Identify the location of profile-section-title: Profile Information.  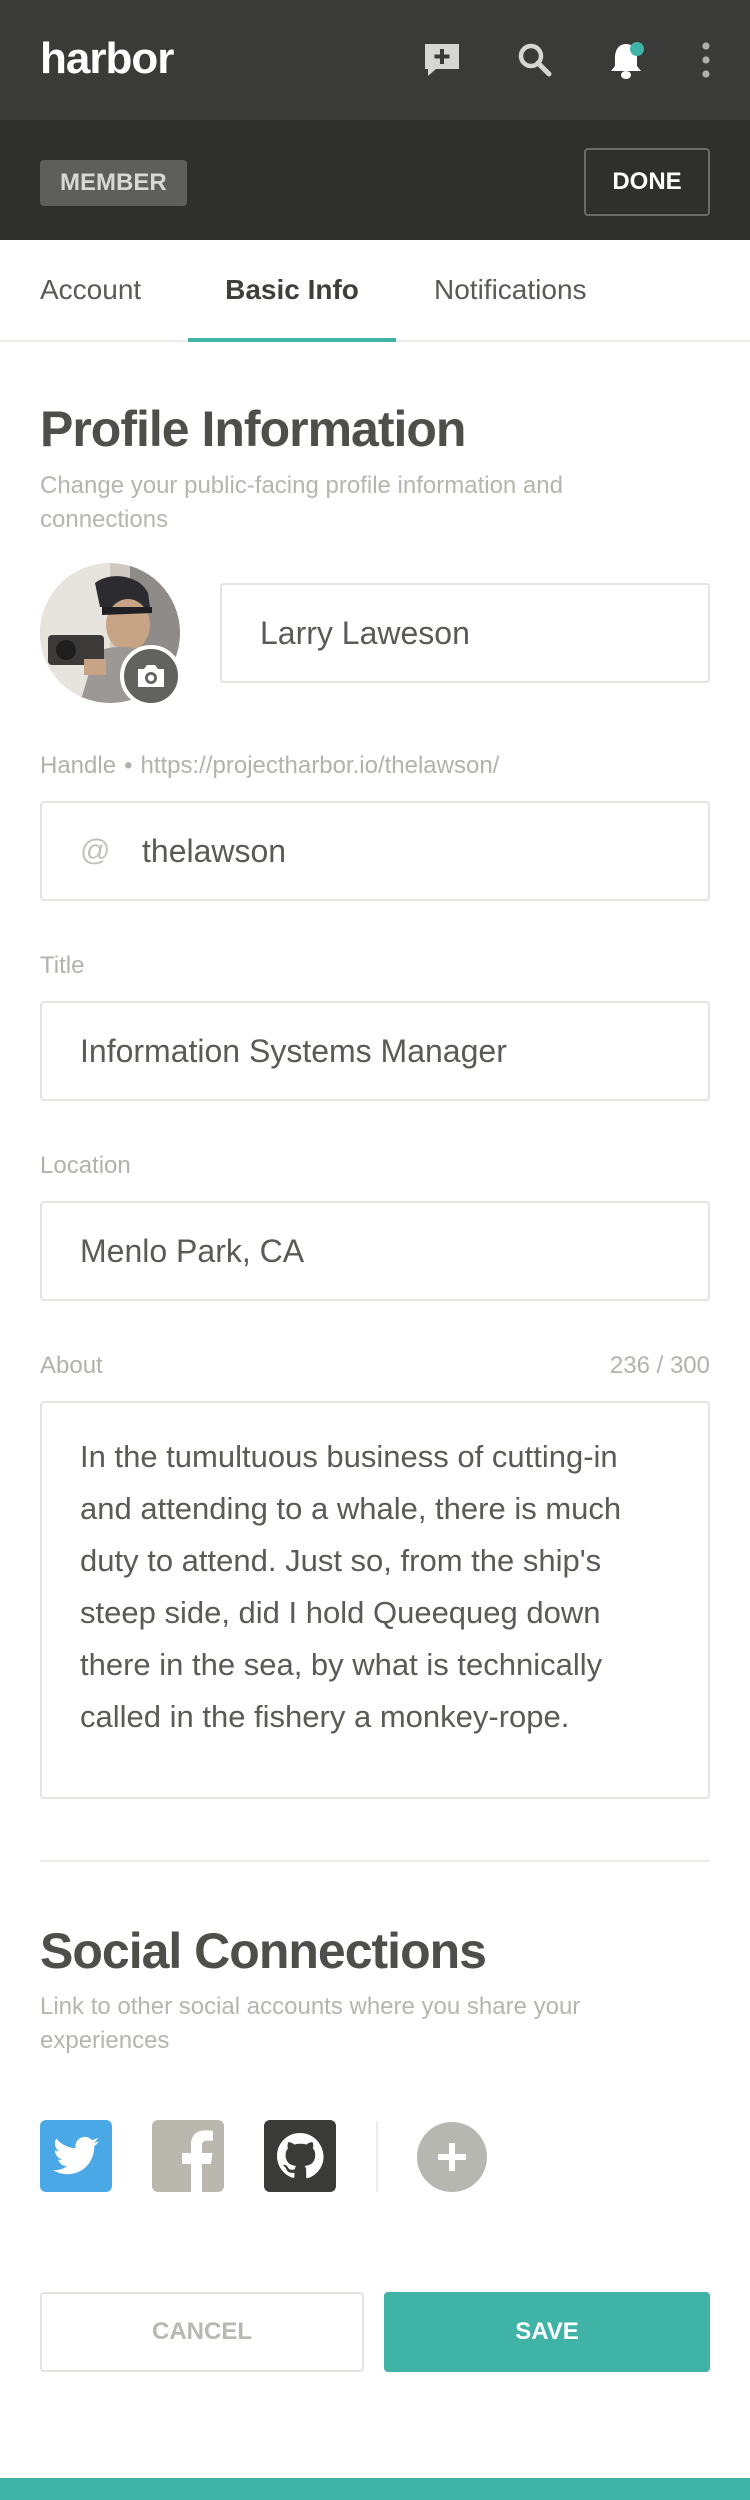
(253, 429).